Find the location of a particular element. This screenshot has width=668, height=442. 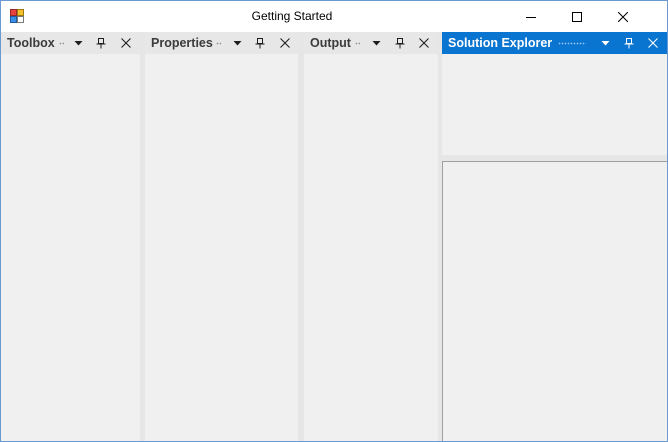

maximize-icon is located at coordinates (577, 16).